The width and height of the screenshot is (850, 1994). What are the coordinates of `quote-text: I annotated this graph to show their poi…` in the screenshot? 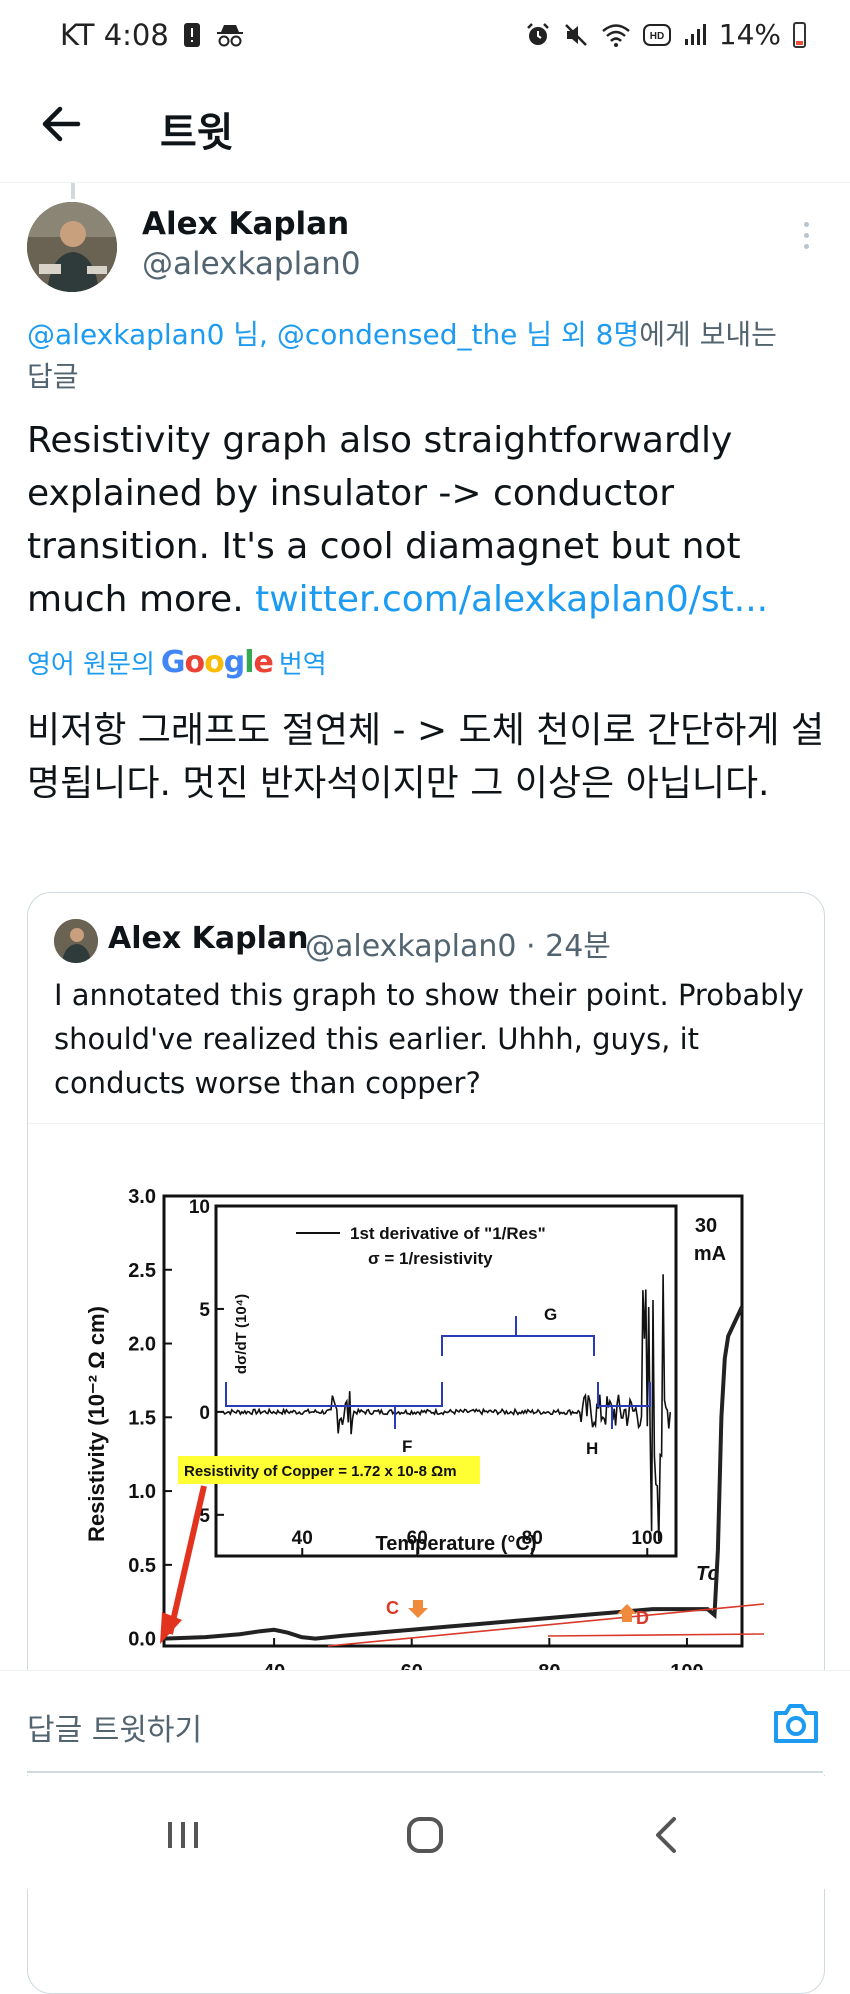 It's located at (429, 1039).